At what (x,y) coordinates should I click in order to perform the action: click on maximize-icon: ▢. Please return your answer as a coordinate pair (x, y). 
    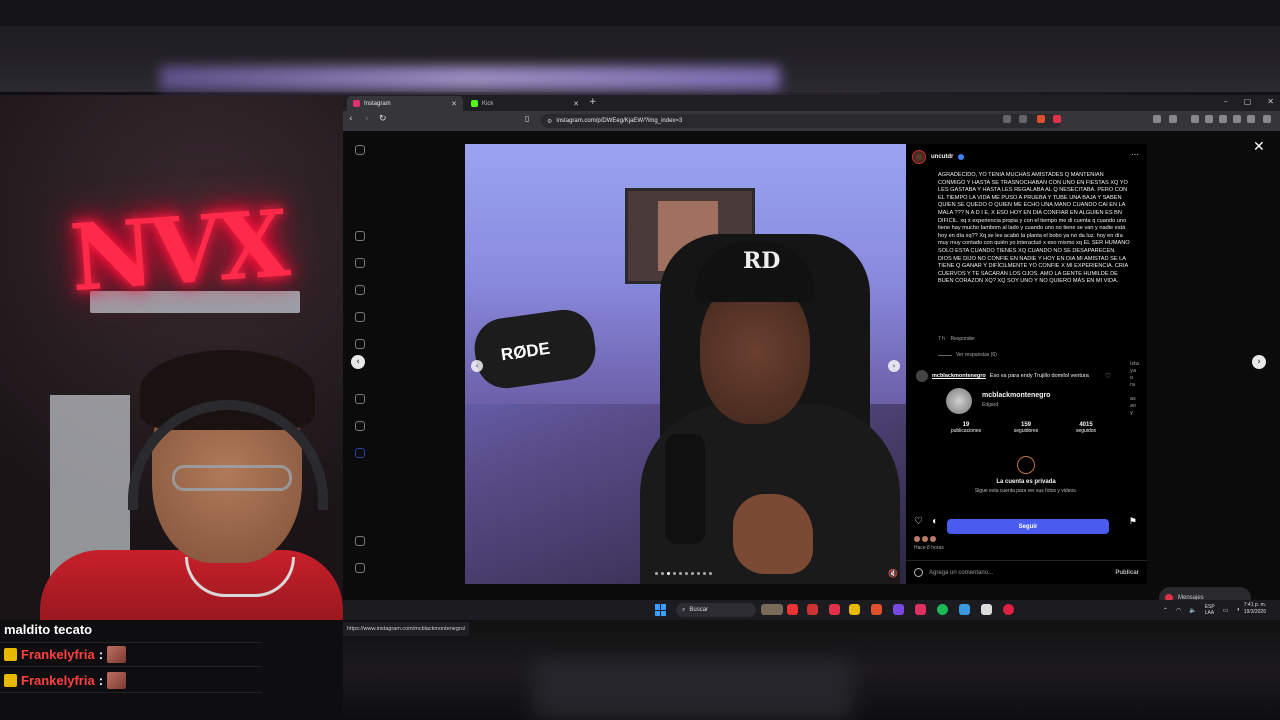
    Looking at the image, I should click on (1248, 101).